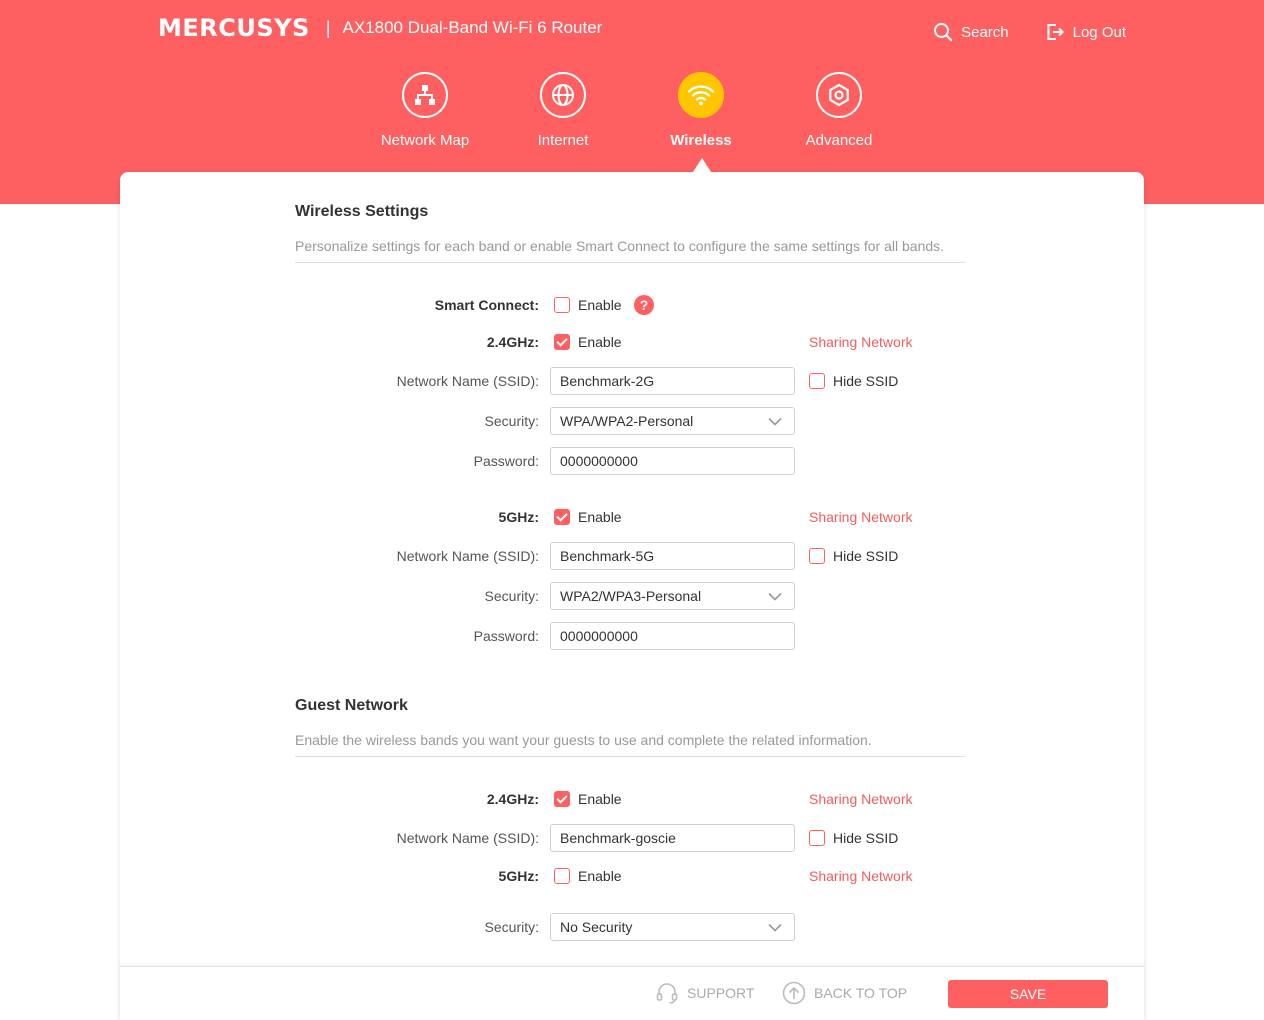  I want to click on ssid-5-input: Benchmark-5G, so click(672, 556).